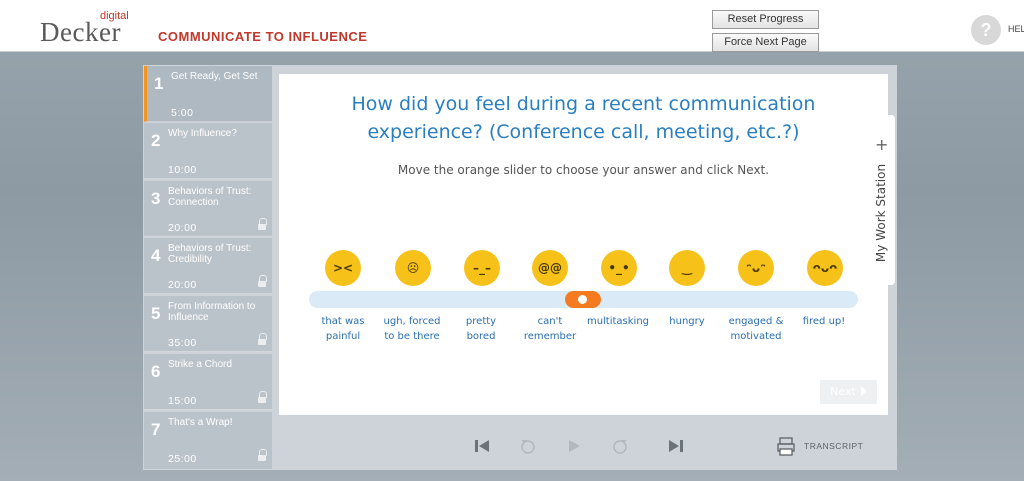 This screenshot has width=1024, height=481. What do you see at coordinates (156, 313) in the screenshot?
I see `chapter-number: 5` at bounding box center [156, 313].